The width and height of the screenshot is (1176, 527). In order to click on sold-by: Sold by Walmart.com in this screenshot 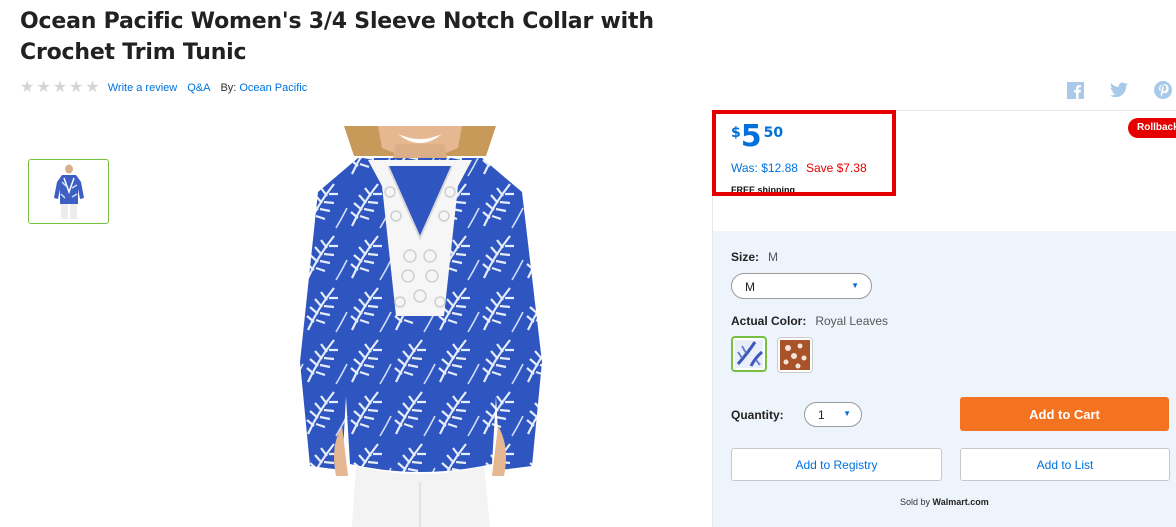, I will do `click(944, 502)`.